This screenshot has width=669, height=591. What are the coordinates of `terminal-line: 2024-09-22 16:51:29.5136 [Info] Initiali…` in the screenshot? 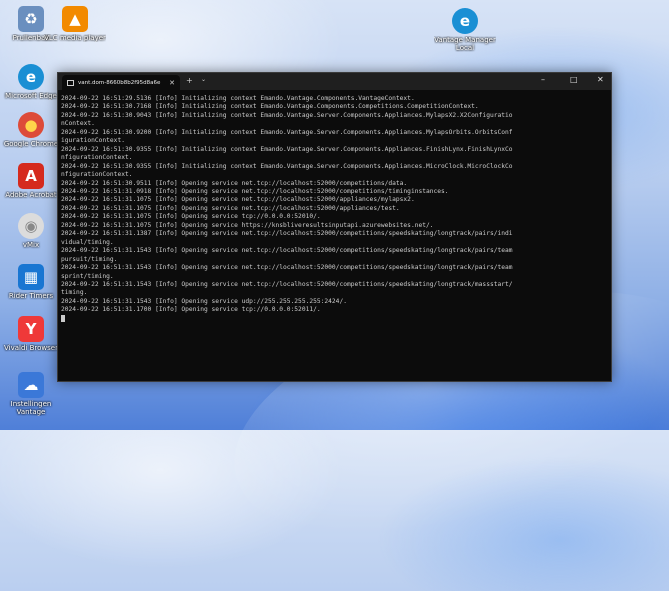 It's located at (238, 98).